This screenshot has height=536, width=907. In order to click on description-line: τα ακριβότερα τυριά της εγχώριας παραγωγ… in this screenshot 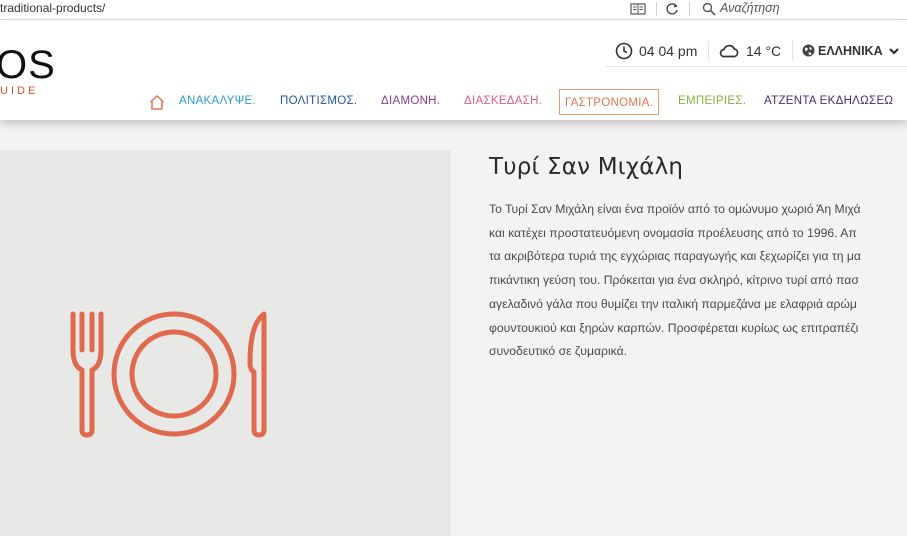, I will do `click(675, 256)`.